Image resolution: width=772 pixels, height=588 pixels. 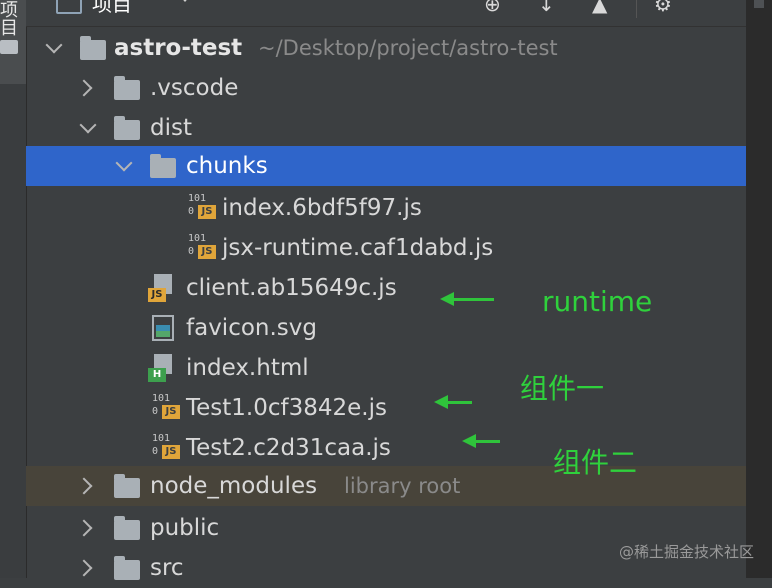 I want to click on tree-row-root: astro-test ~/Desktop/project/astro-test, so click(x=386, y=48).